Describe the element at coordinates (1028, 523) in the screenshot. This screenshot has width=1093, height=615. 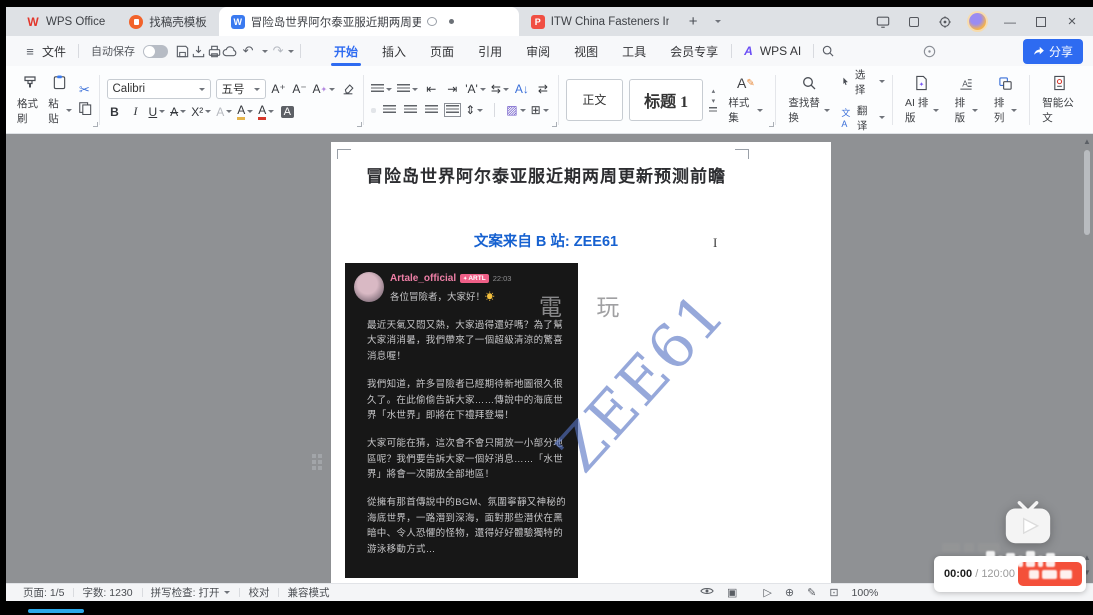
I see `bilibili-play-button` at that location.